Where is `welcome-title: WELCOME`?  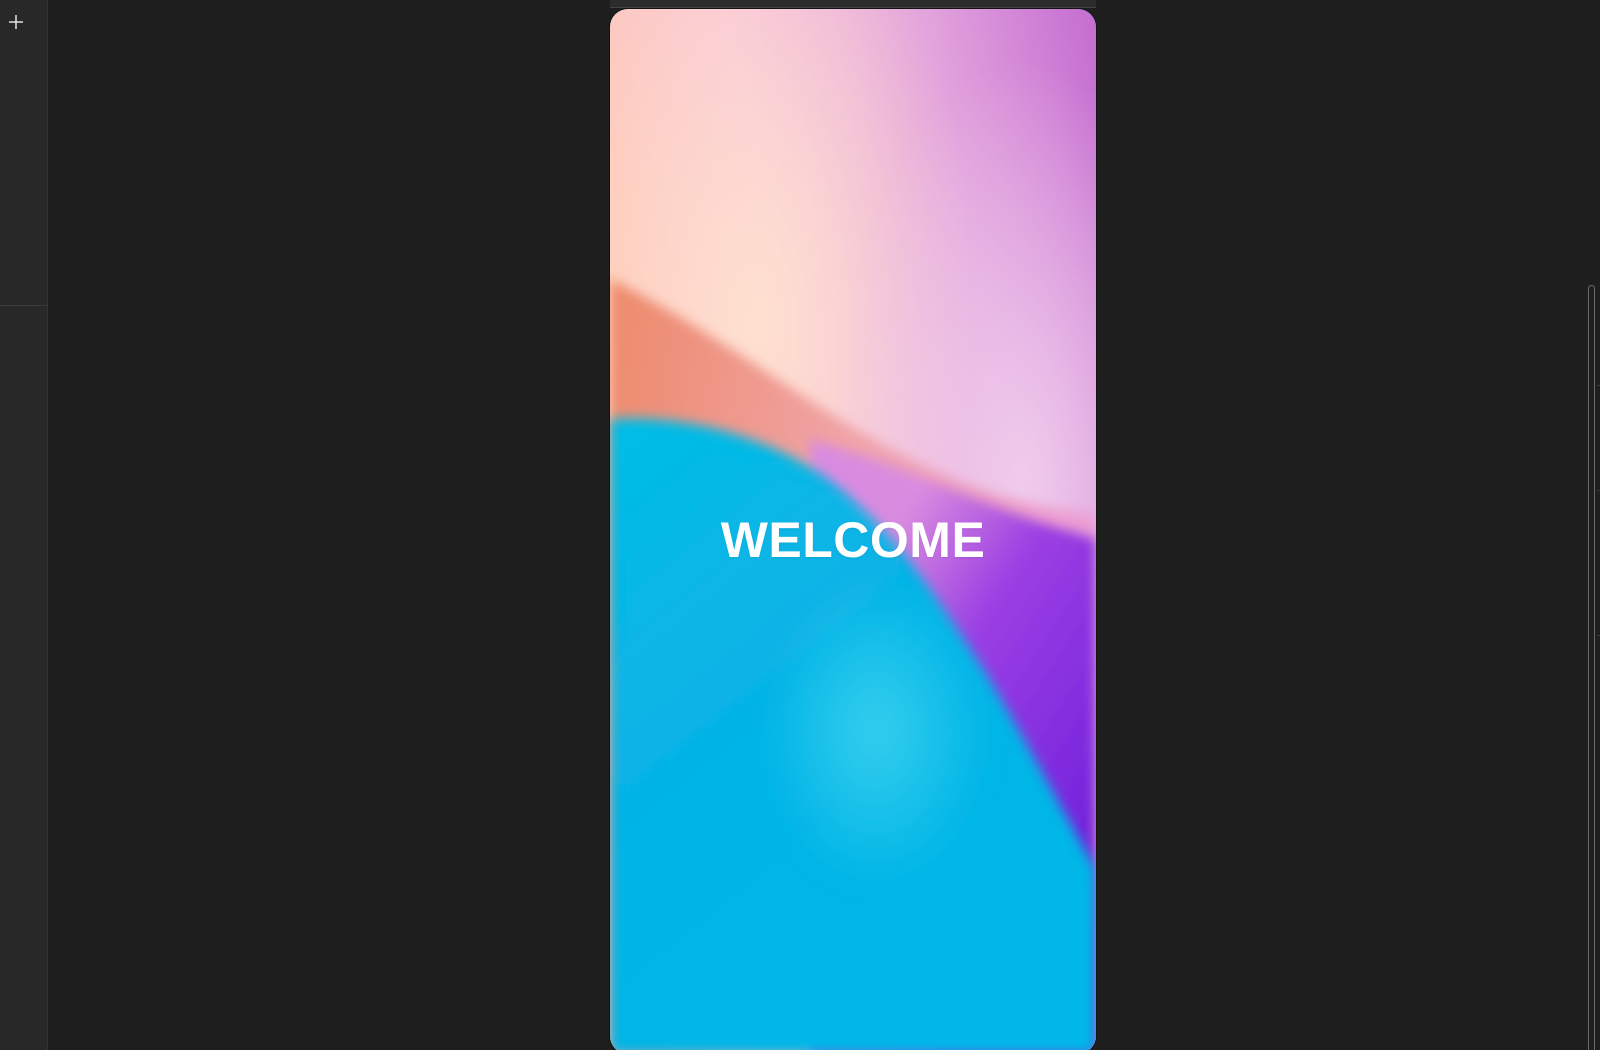
welcome-title: WELCOME is located at coordinates (853, 540).